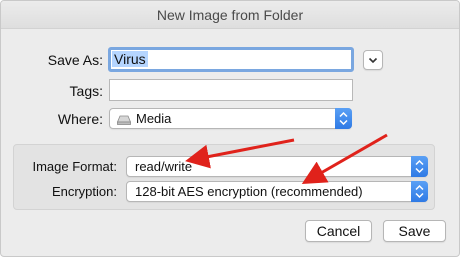 The height and width of the screenshot is (257, 460). I want to click on annotation-arrows, so click(286, 158).